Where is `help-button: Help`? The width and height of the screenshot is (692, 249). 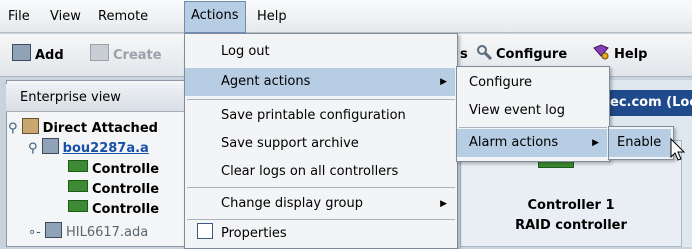
help-button: Help is located at coordinates (619, 55).